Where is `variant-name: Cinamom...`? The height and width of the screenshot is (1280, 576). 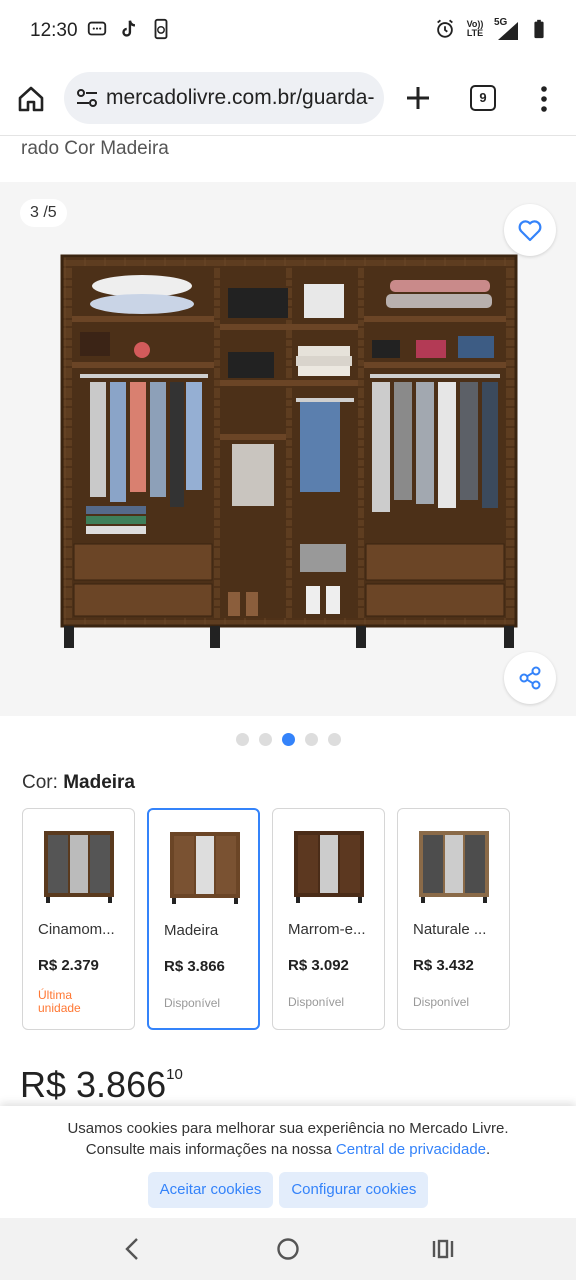
variant-name: Cinamom... is located at coordinates (76, 929).